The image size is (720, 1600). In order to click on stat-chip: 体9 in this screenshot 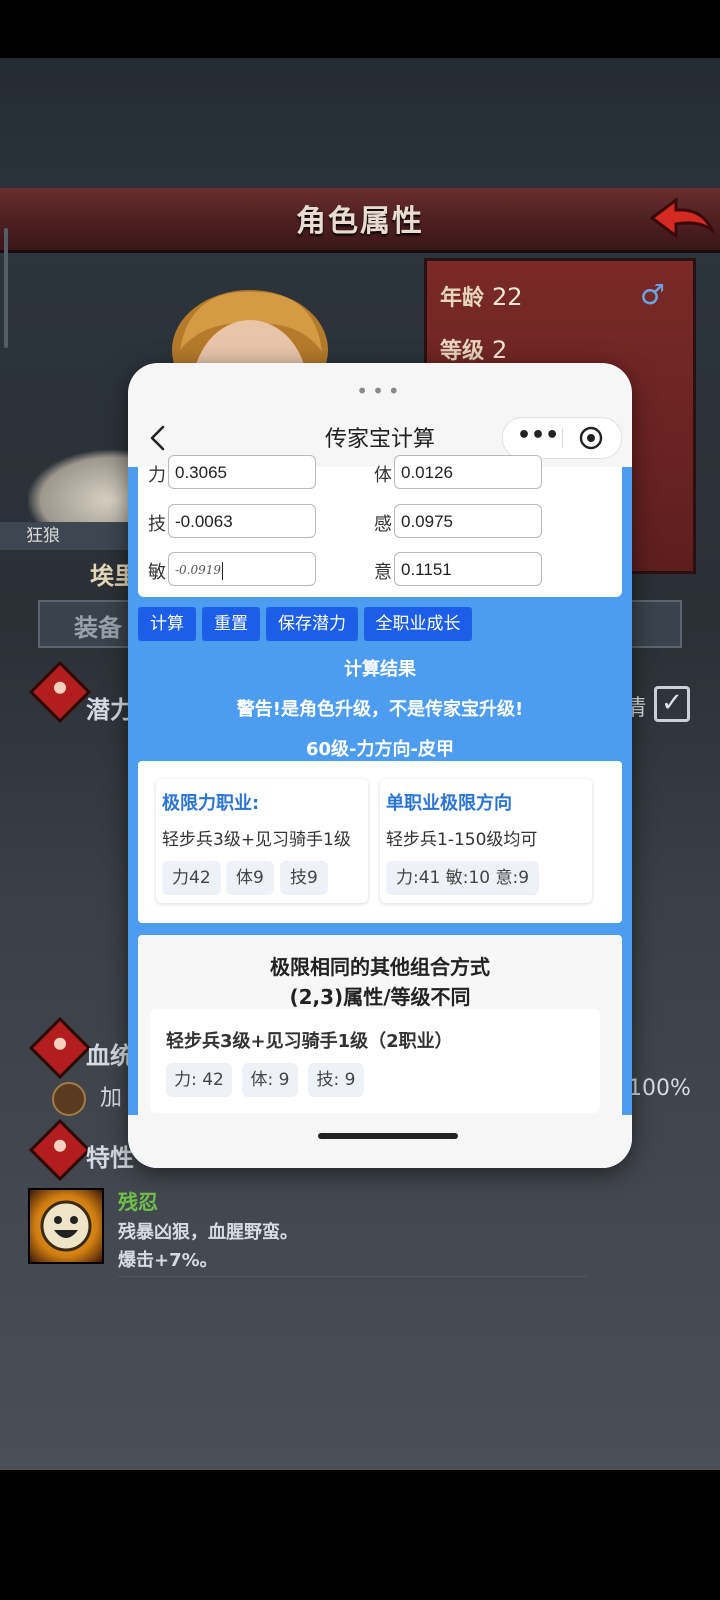, I will do `click(250, 878)`.